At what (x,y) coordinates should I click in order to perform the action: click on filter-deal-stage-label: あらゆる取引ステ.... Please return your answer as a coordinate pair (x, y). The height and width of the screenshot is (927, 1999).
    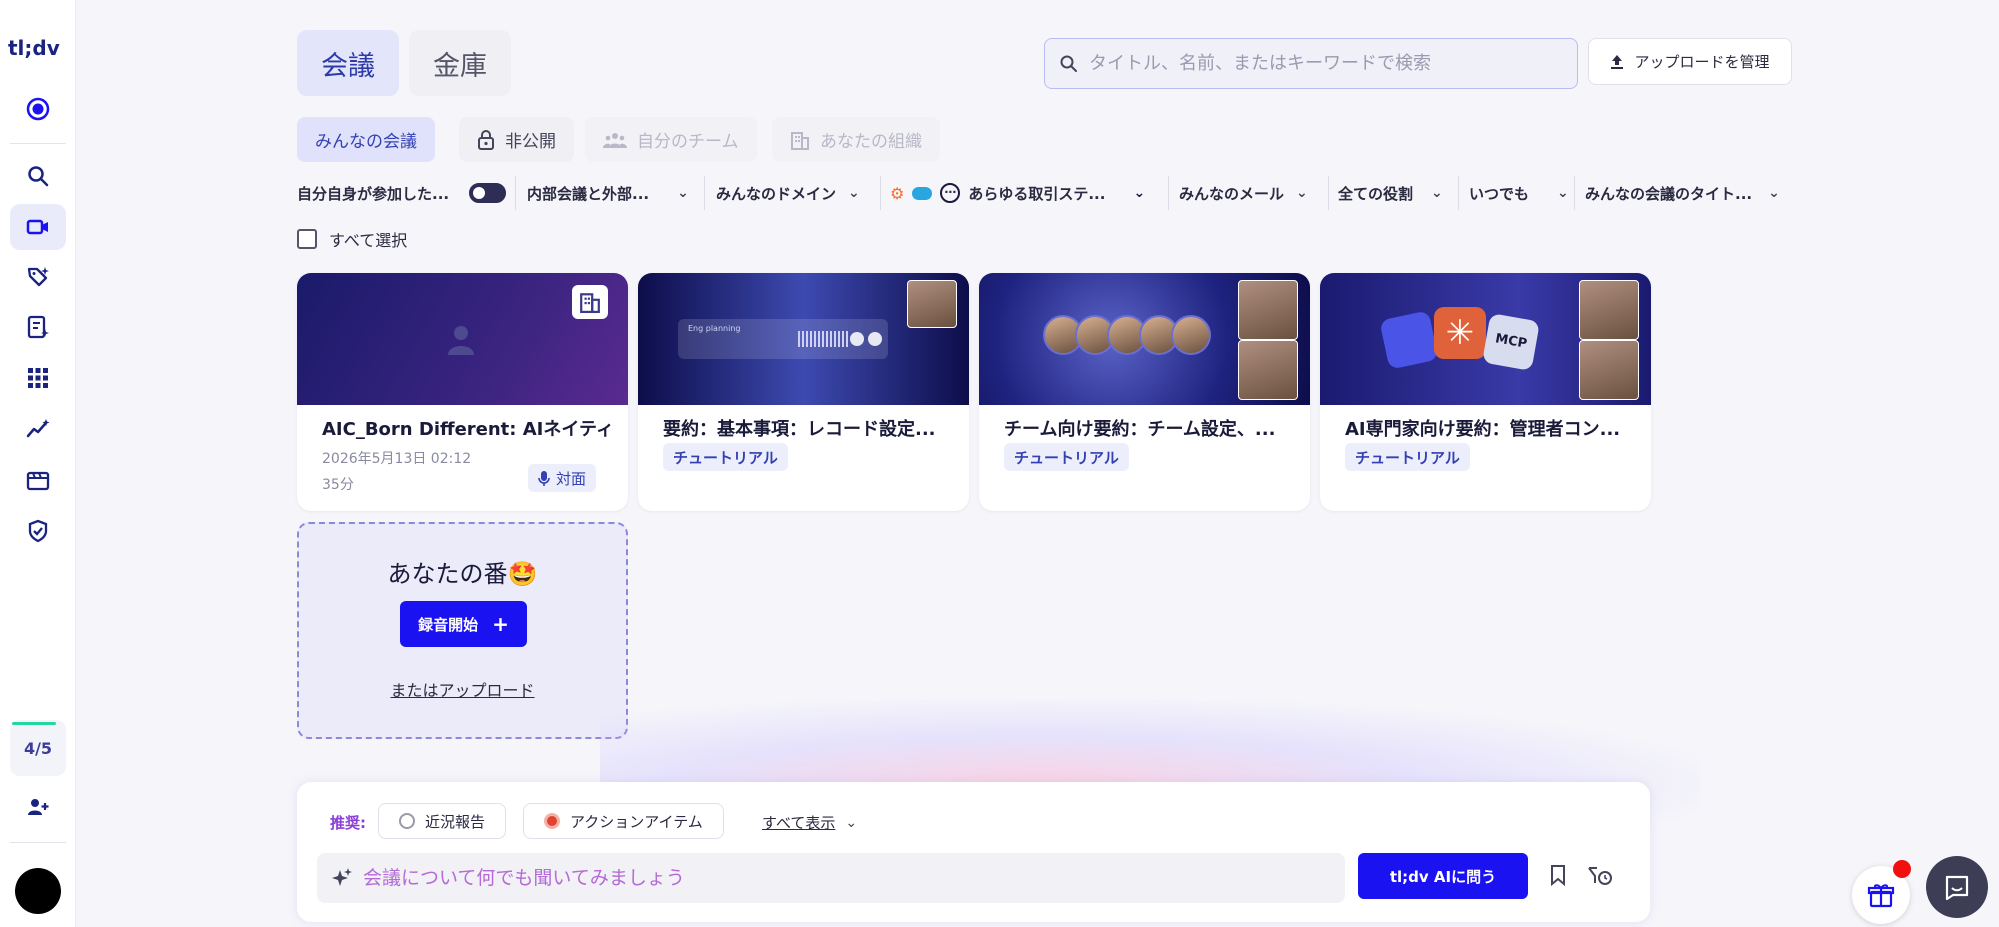
    Looking at the image, I should click on (1037, 193).